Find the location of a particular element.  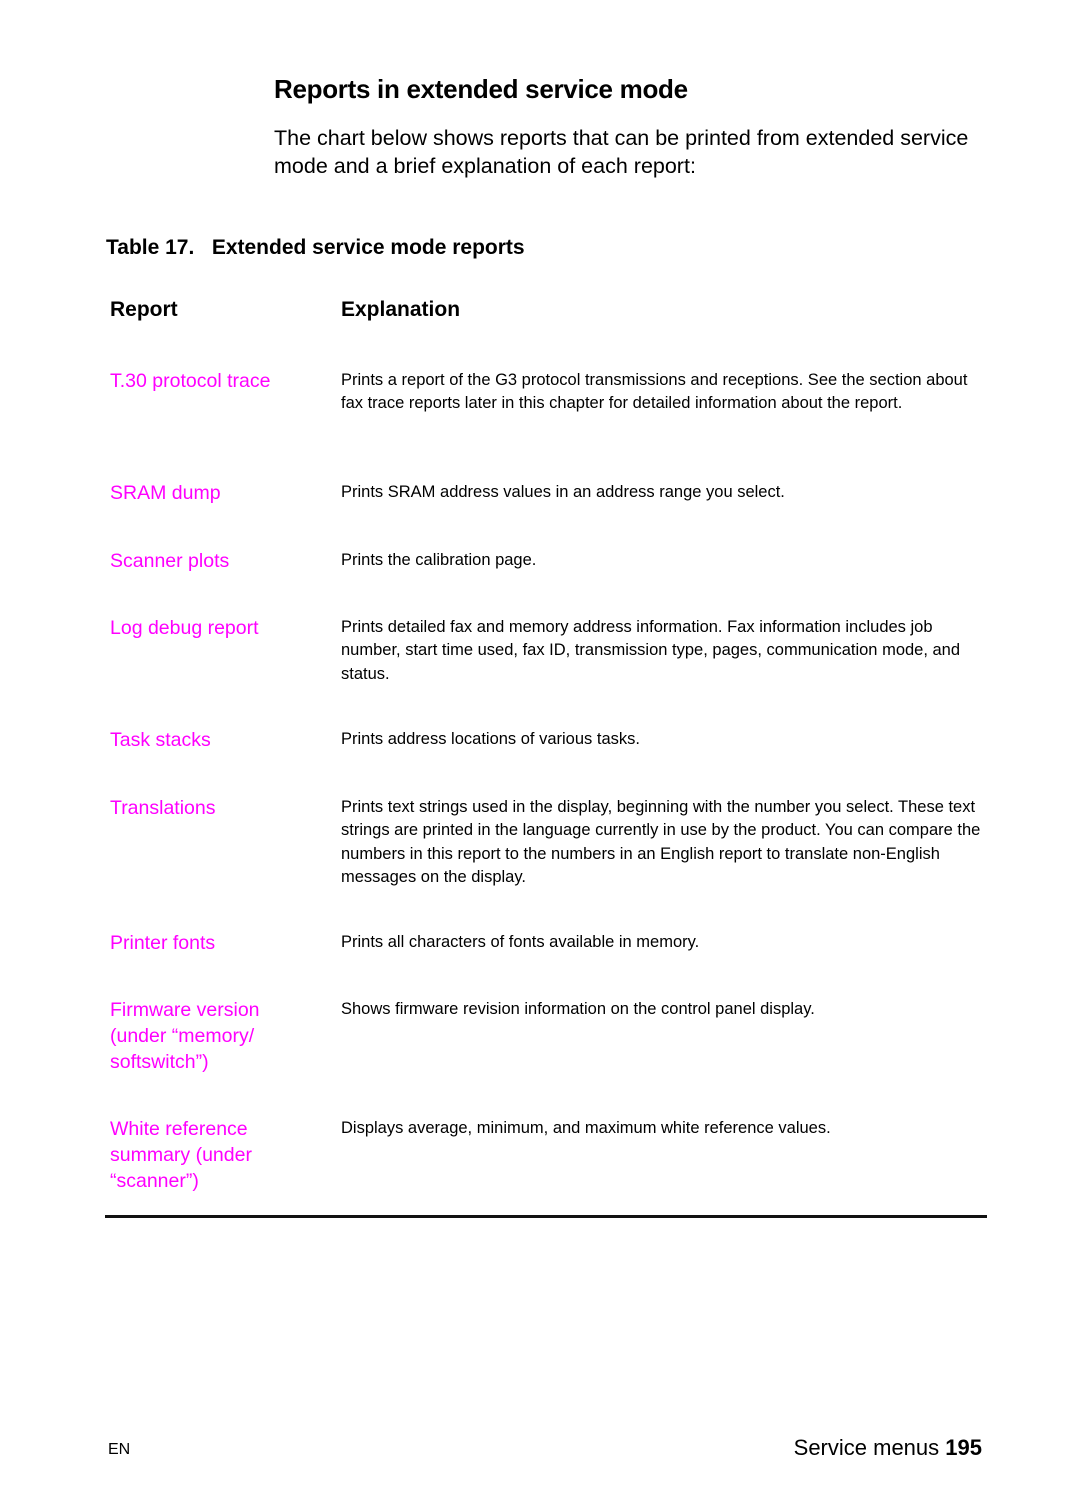

report-link-scanner-plots: Scanner plots is located at coordinates (210, 561).